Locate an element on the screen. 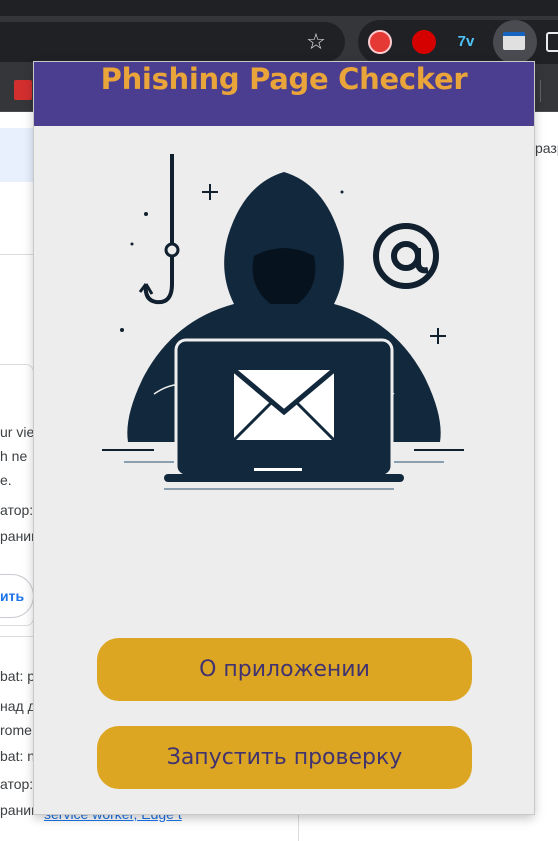  page-text-line: bat: n is located at coordinates (17, 756).